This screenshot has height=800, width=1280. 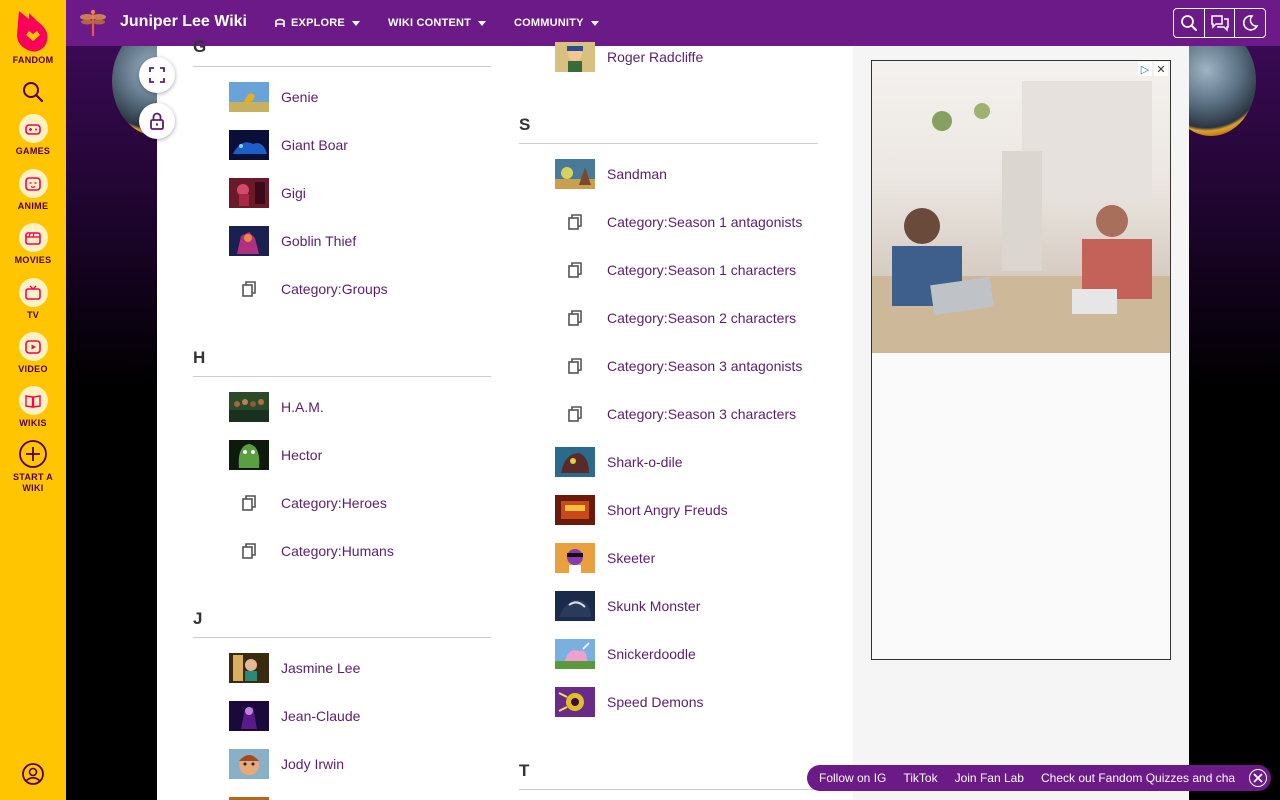 What do you see at coordinates (200, 46) in the screenshot?
I see `section-letter-g: G` at bounding box center [200, 46].